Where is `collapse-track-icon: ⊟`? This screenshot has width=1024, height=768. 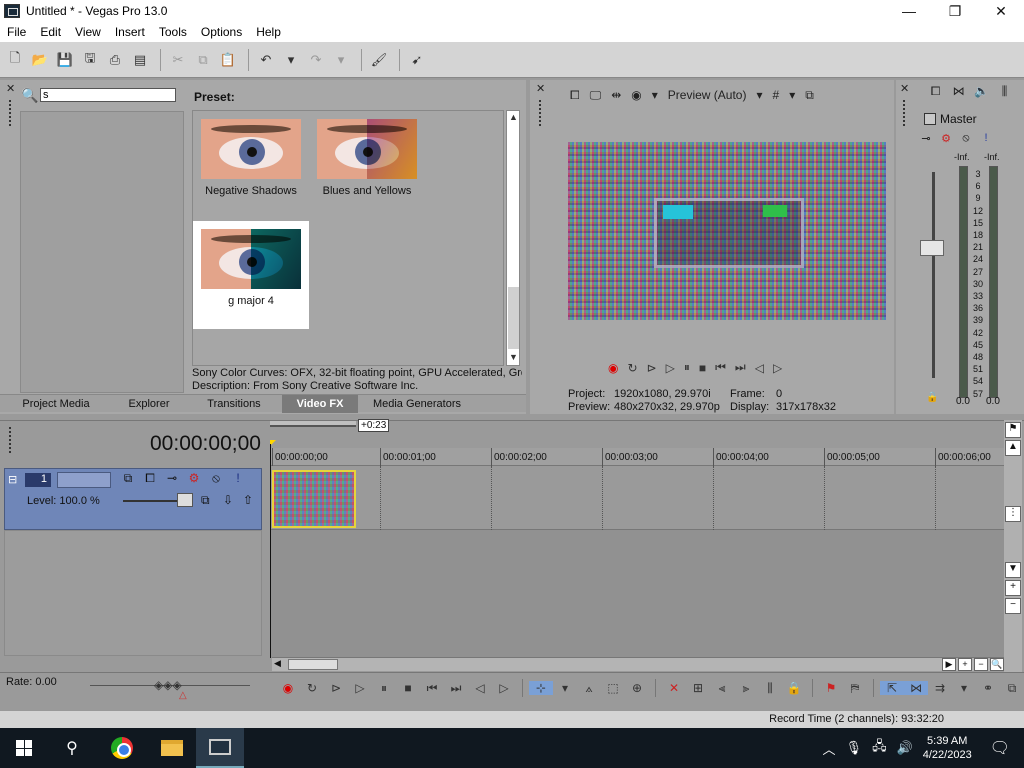
collapse-track-icon: ⊟ is located at coordinates (12, 479).